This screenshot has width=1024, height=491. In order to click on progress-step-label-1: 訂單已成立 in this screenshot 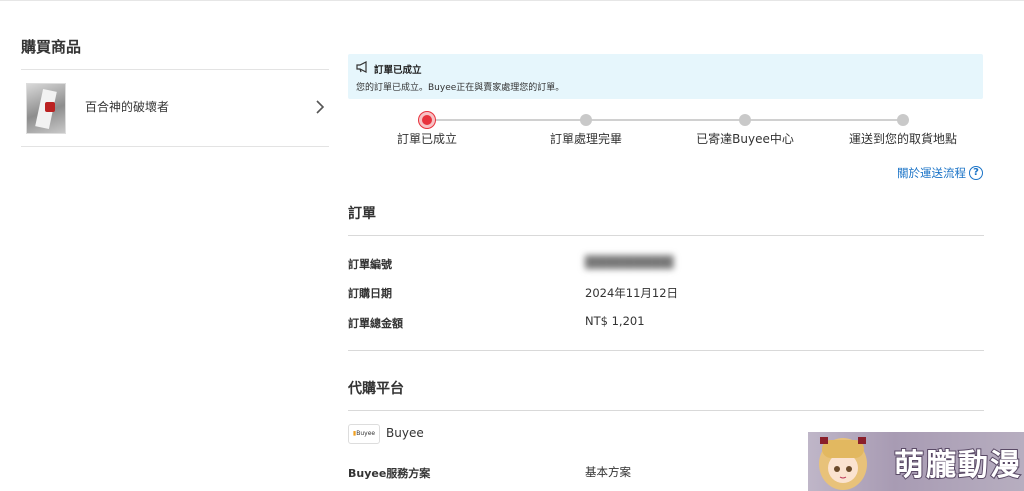, I will do `click(427, 139)`.